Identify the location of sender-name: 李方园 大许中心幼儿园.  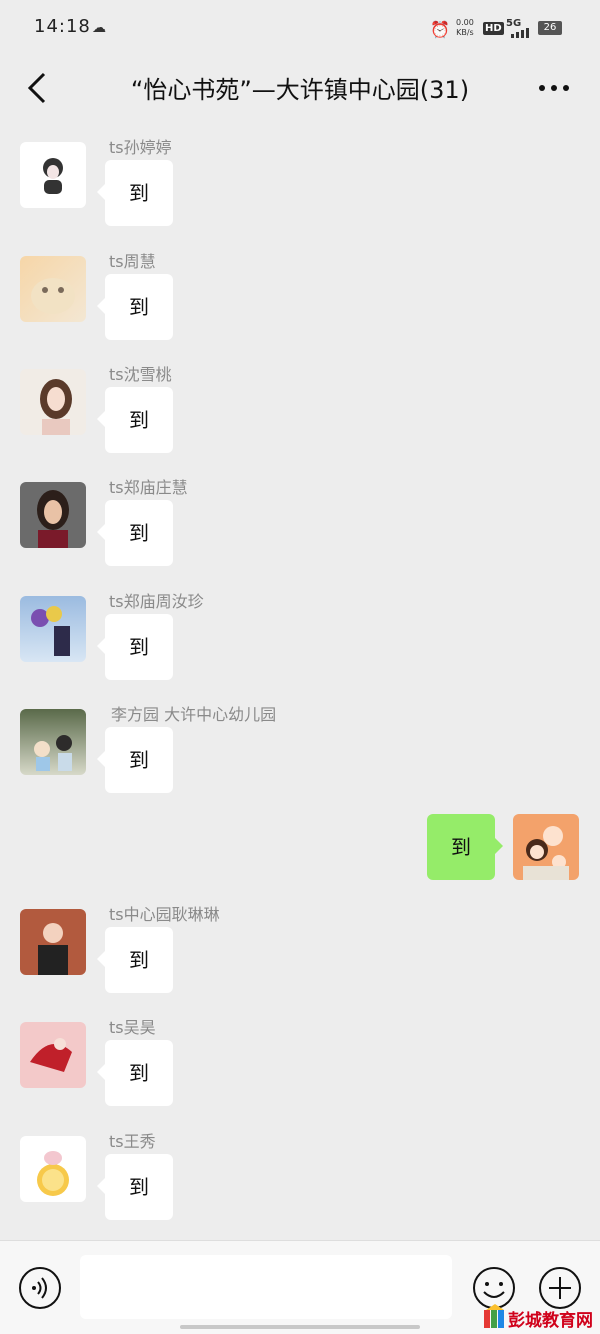
(194, 714).